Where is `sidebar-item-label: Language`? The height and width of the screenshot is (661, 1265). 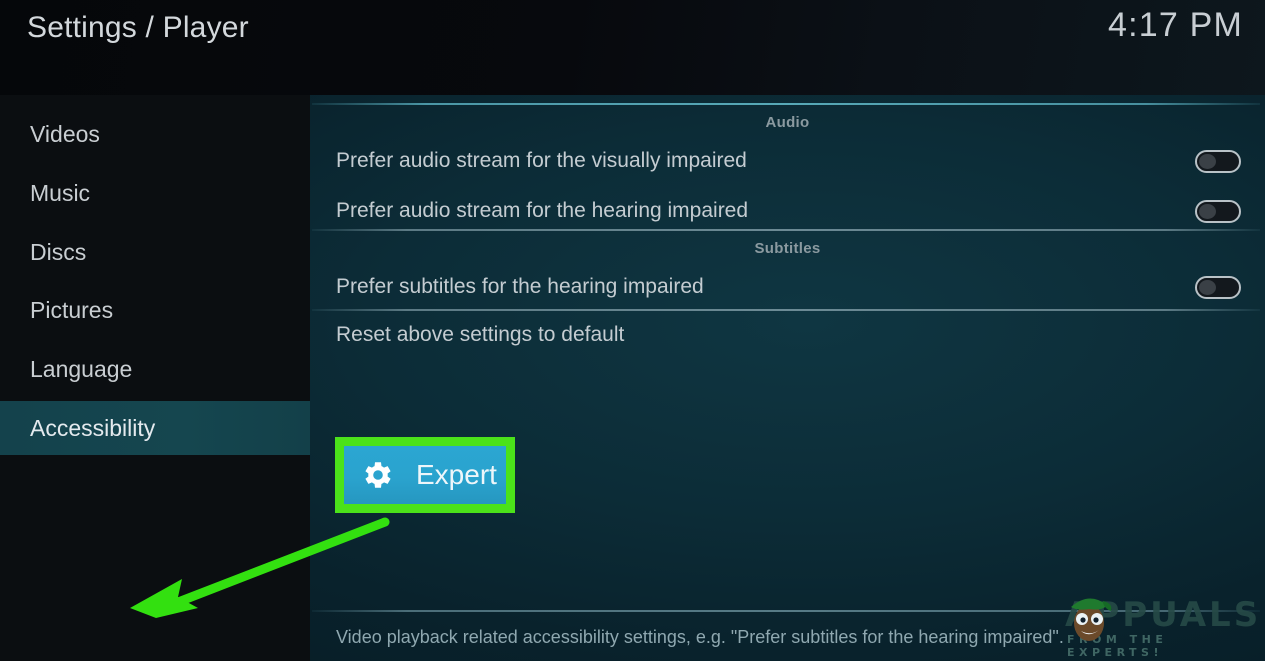
sidebar-item-label: Language is located at coordinates (81, 368).